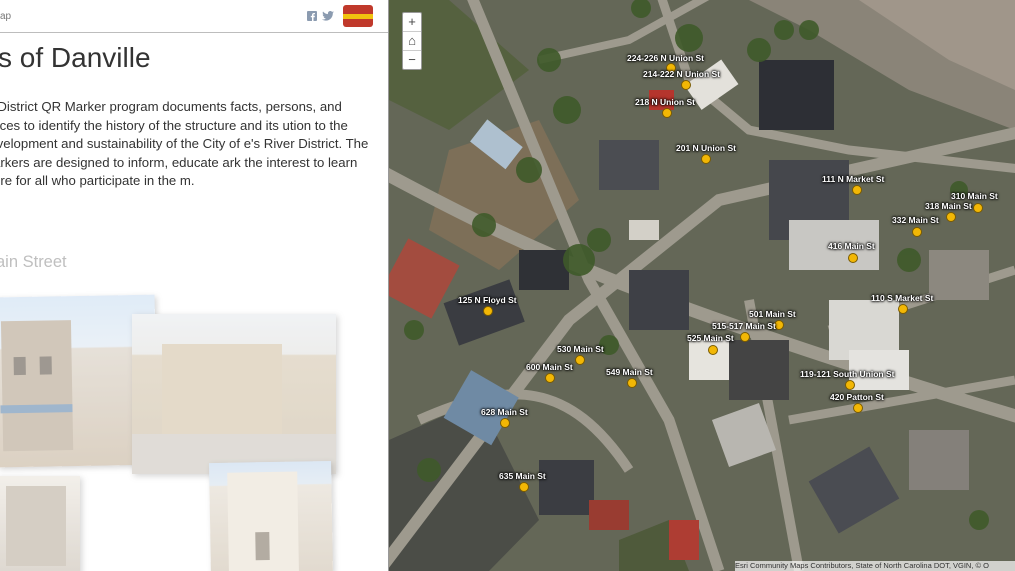 This screenshot has height=571, width=1015. I want to click on zoom-controls: + ⌂ −, so click(412, 41).